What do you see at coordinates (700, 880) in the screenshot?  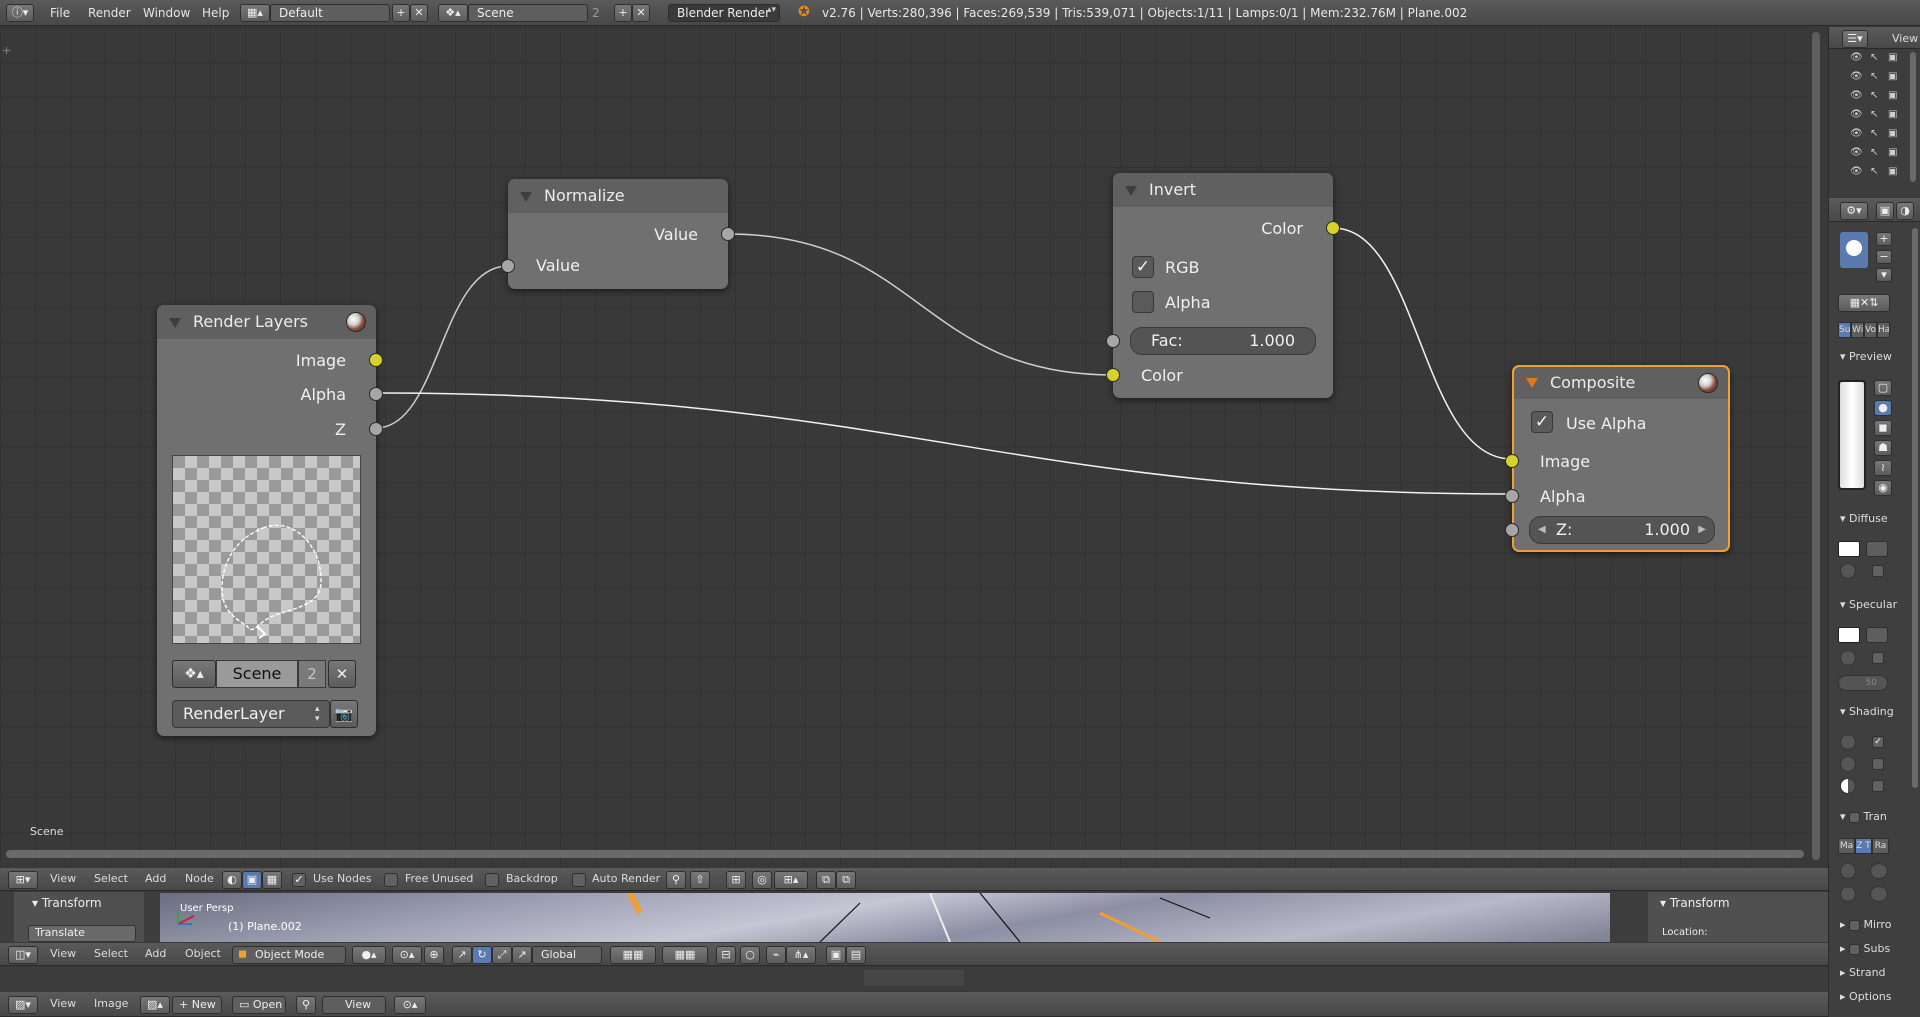 I see `parent-node-icon: ⇧` at bounding box center [700, 880].